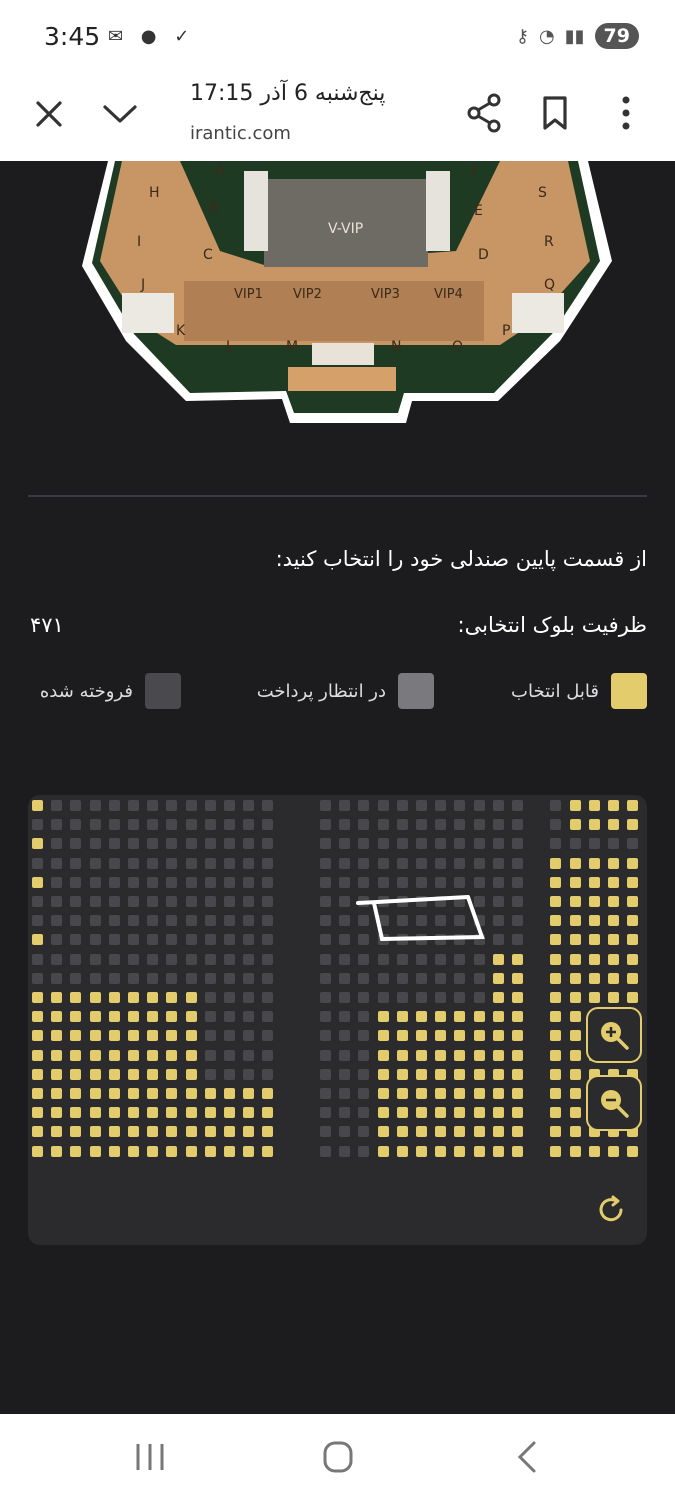 This screenshot has width=675, height=1500. I want to click on selection-mark, so click(420, 918).